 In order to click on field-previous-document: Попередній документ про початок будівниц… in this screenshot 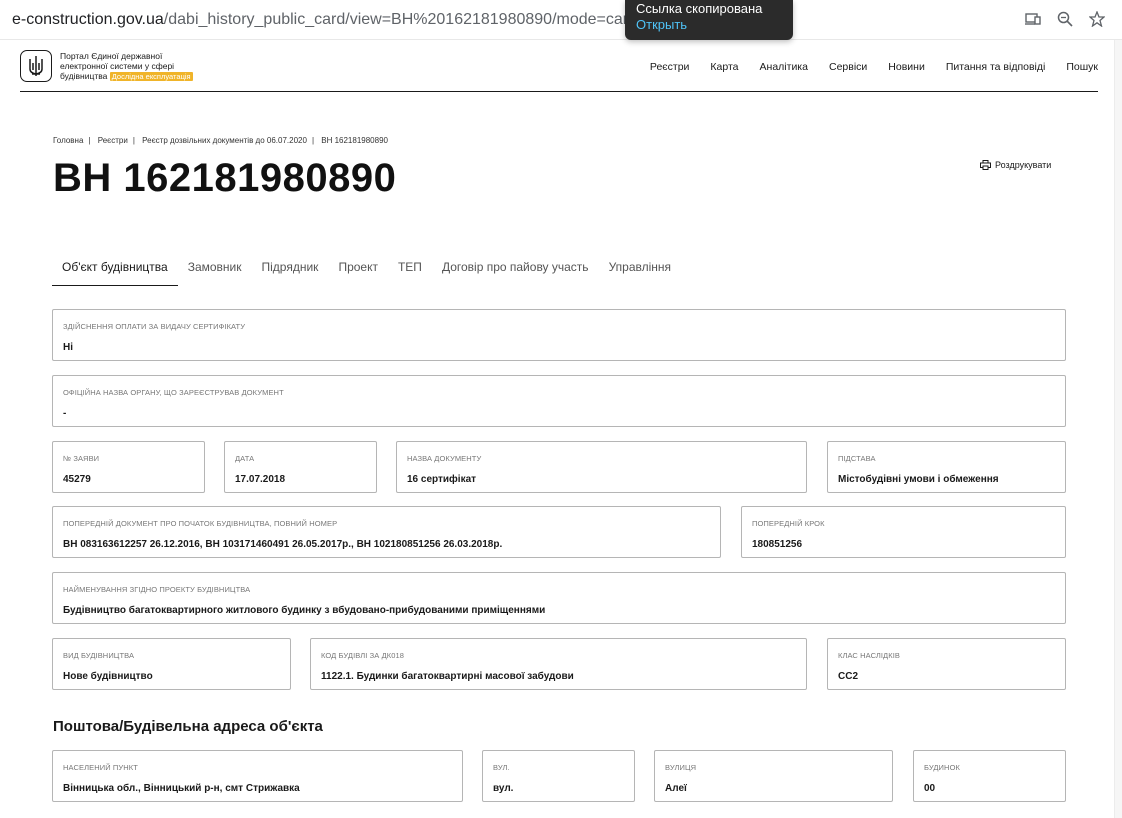, I will do `click(386, 532)`.